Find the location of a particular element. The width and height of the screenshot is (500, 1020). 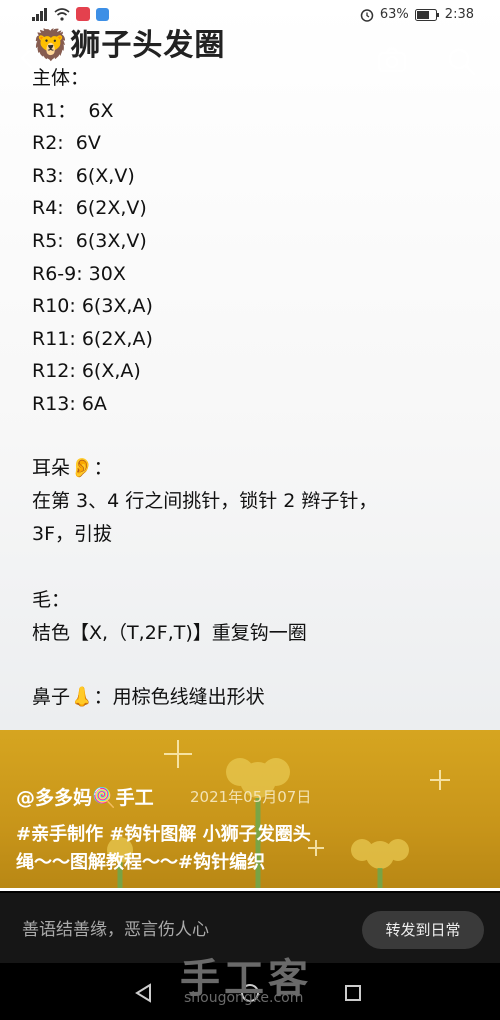

camera-button is located at coordinates (392, 61).